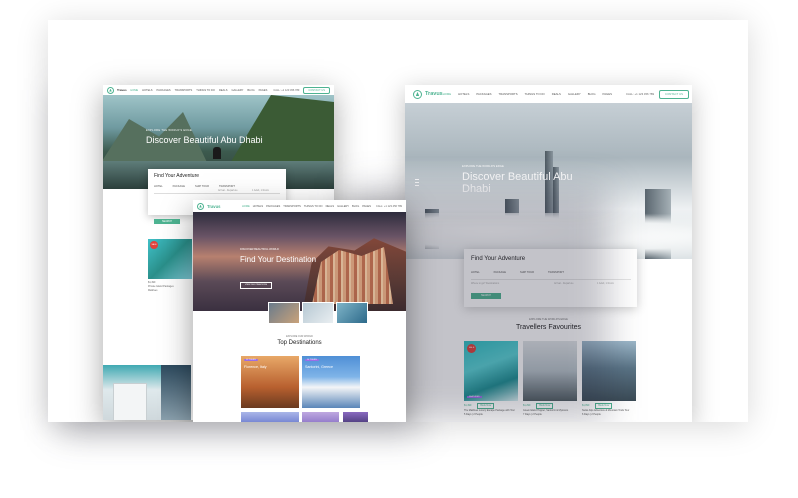 The width and height of the screenshot is (798, 498). Describe the element at coordinates (228, 190) in the screenshot. I see `date-field: Arrival - Departure` at that location.